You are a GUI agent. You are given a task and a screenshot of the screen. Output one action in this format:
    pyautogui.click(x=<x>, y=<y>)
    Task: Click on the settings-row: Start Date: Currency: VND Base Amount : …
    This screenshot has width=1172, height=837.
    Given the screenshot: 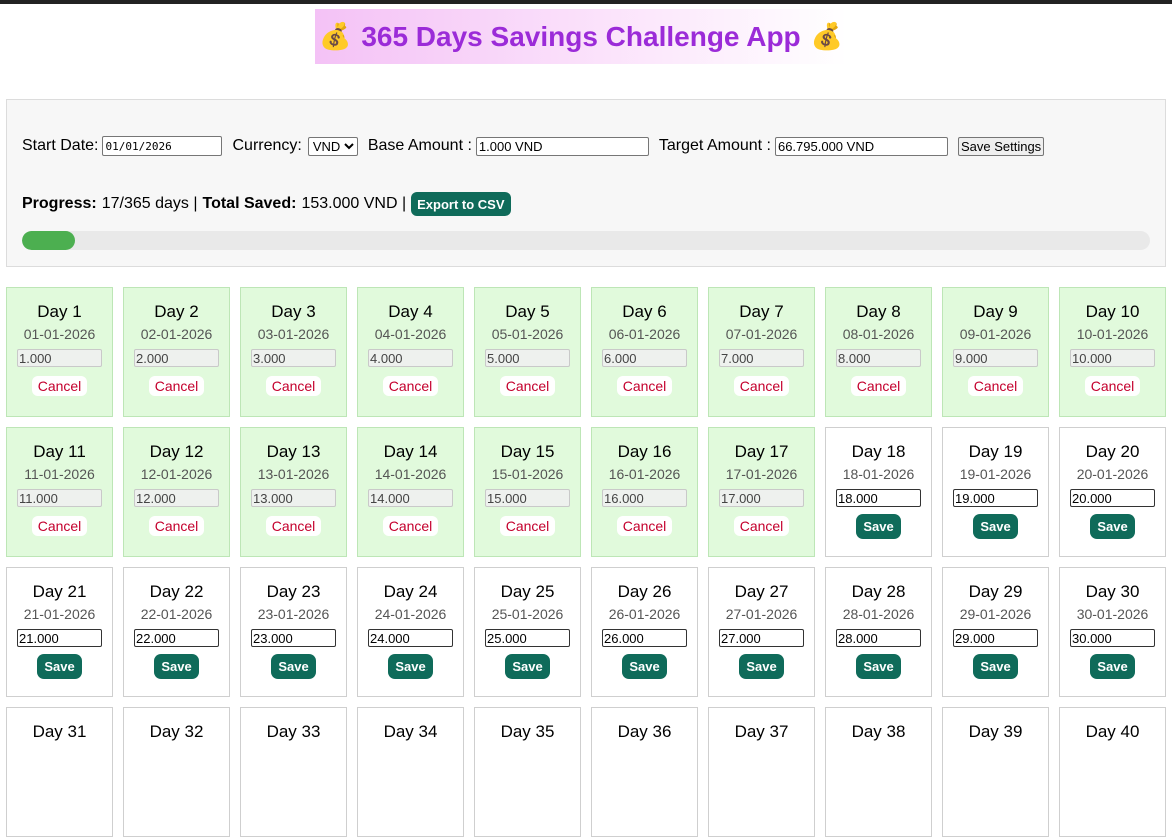 What is the action you would take?
    pyautogui.click(x=533, y=146)
    